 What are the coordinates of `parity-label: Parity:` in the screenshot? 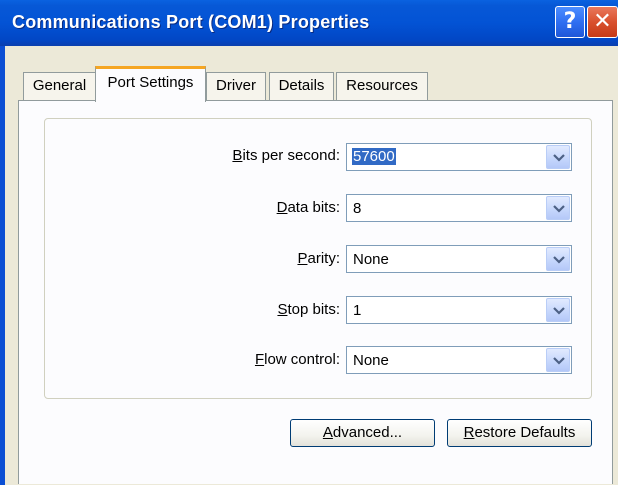 It's located at (318, 258).